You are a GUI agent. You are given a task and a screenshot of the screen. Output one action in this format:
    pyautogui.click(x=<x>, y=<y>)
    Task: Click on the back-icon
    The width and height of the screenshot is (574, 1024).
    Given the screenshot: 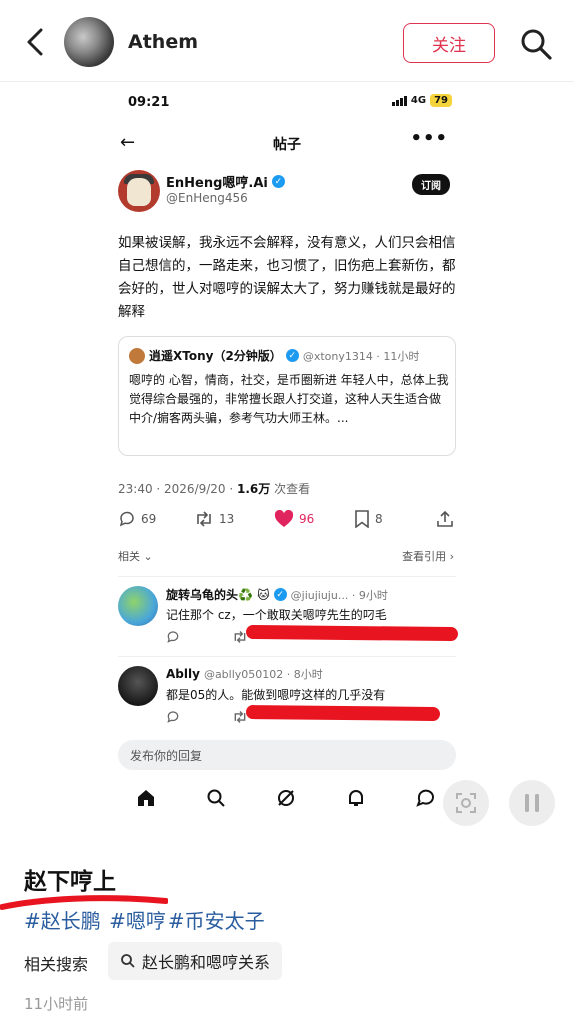 What is the action you would take?
    pyautogui.click(x=35, y=42)
    